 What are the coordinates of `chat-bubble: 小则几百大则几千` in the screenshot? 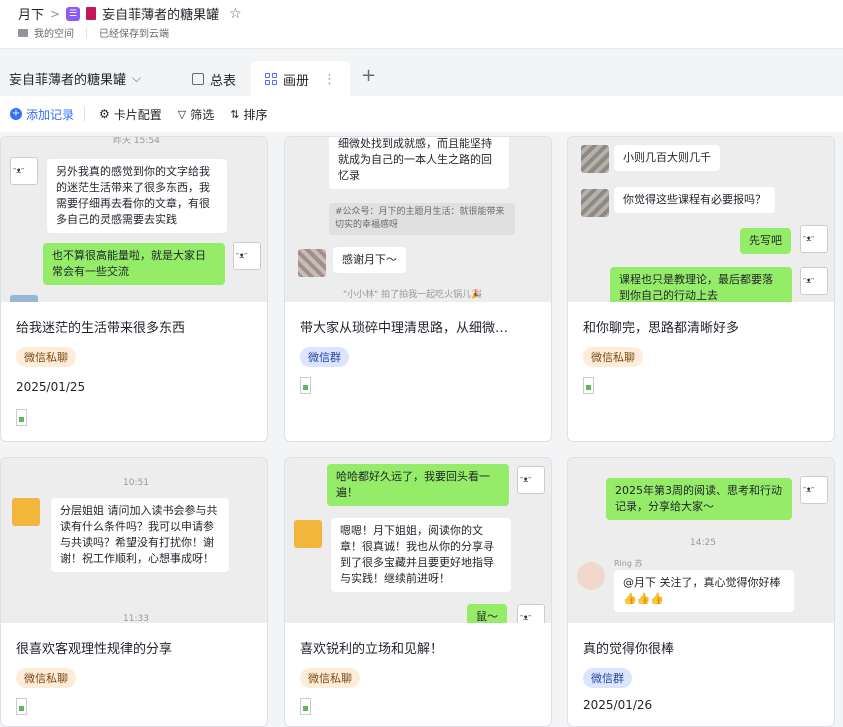 It's located at (667, 158).